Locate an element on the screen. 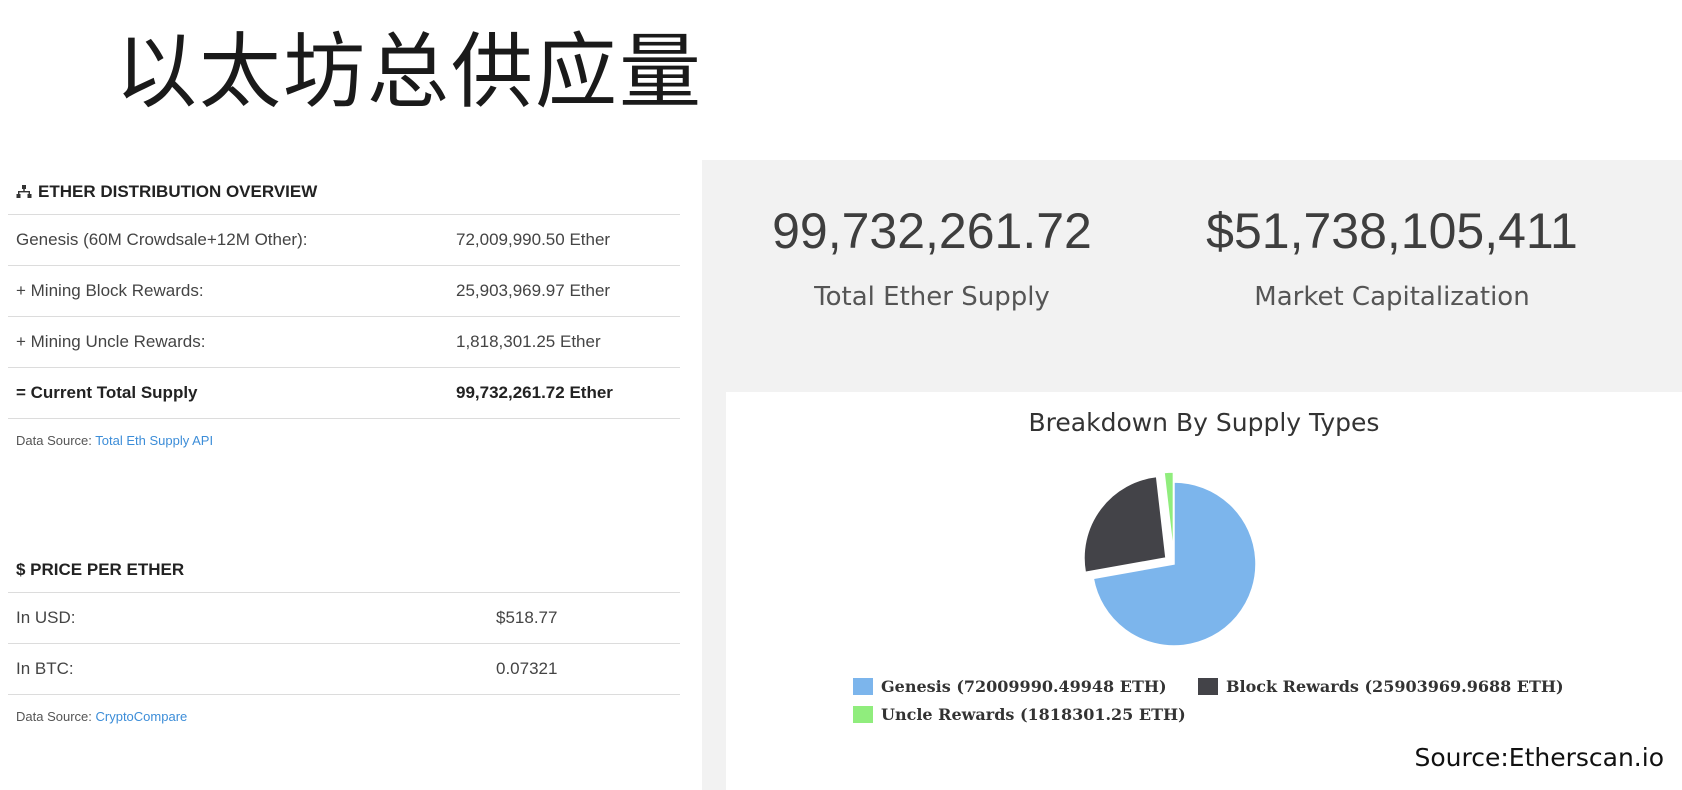 The image size is (1682, 790). legend-label: Genesis (72009990.49948 ETH) is located at coordinates (1024, 686).